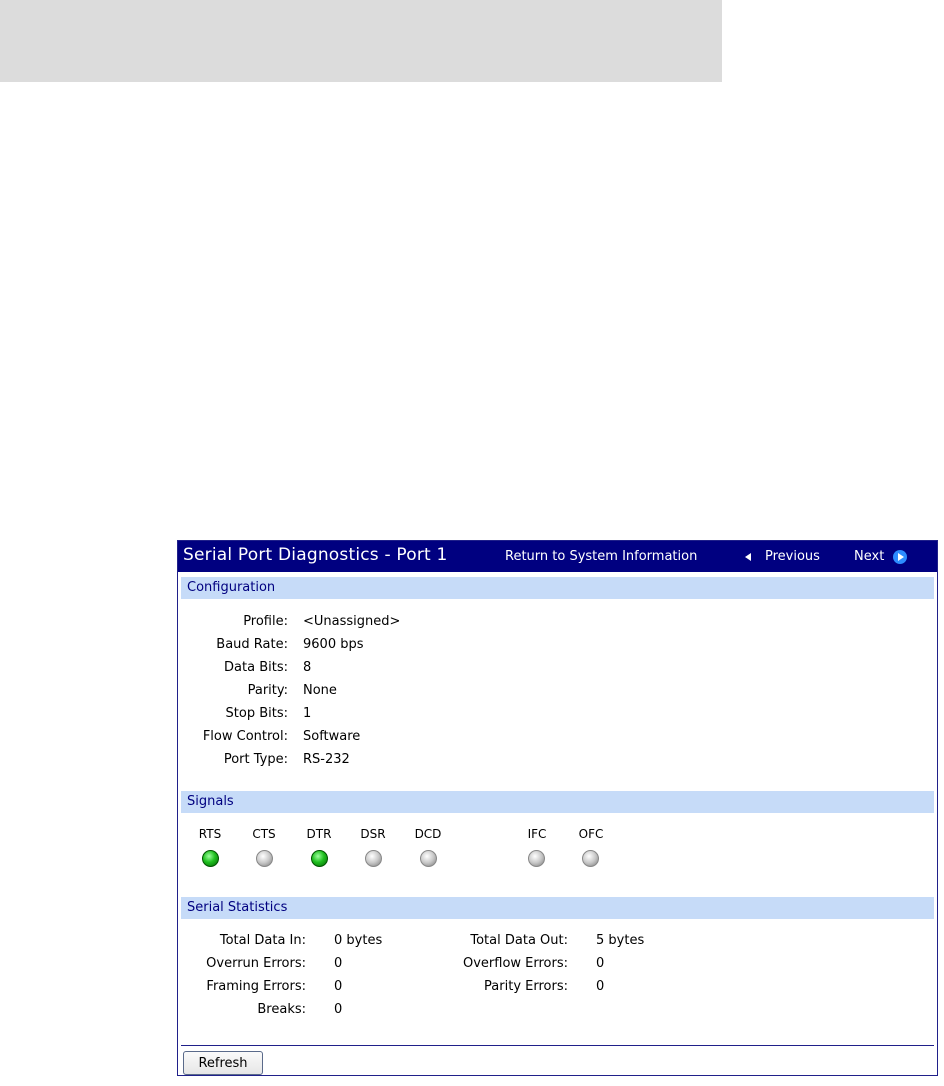  What do you see at coordinates (601, 556) in the screenshot?
I see `return-to-system-info-link: Return to System Information` at bounding box center [601, 556].